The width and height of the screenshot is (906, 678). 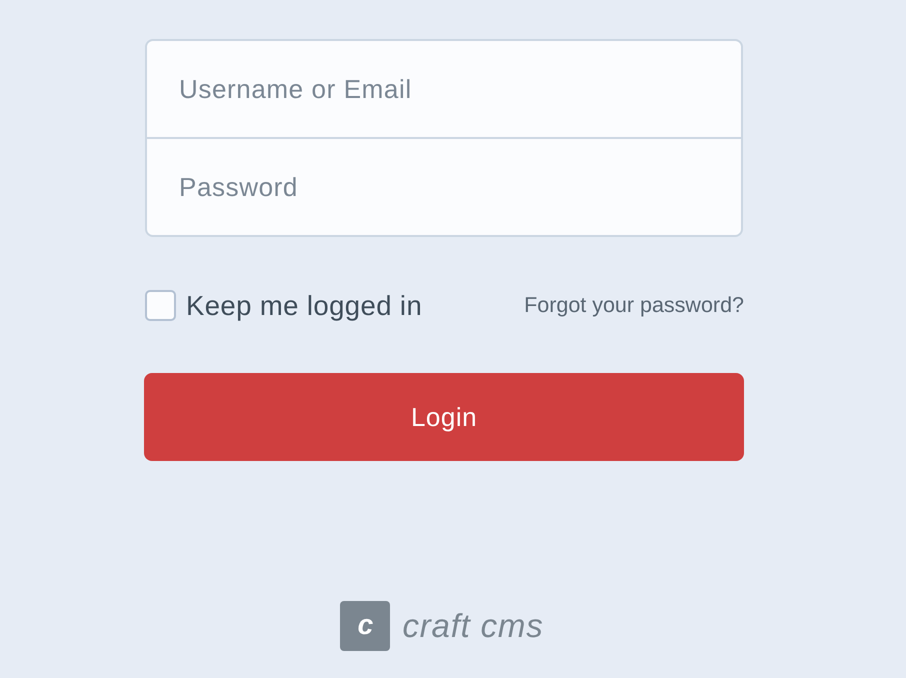 What do you see at coordinates (473, 626) in the screenshot?
I see `logo-wordmark: craft cms` at bounding box center [473, 626].